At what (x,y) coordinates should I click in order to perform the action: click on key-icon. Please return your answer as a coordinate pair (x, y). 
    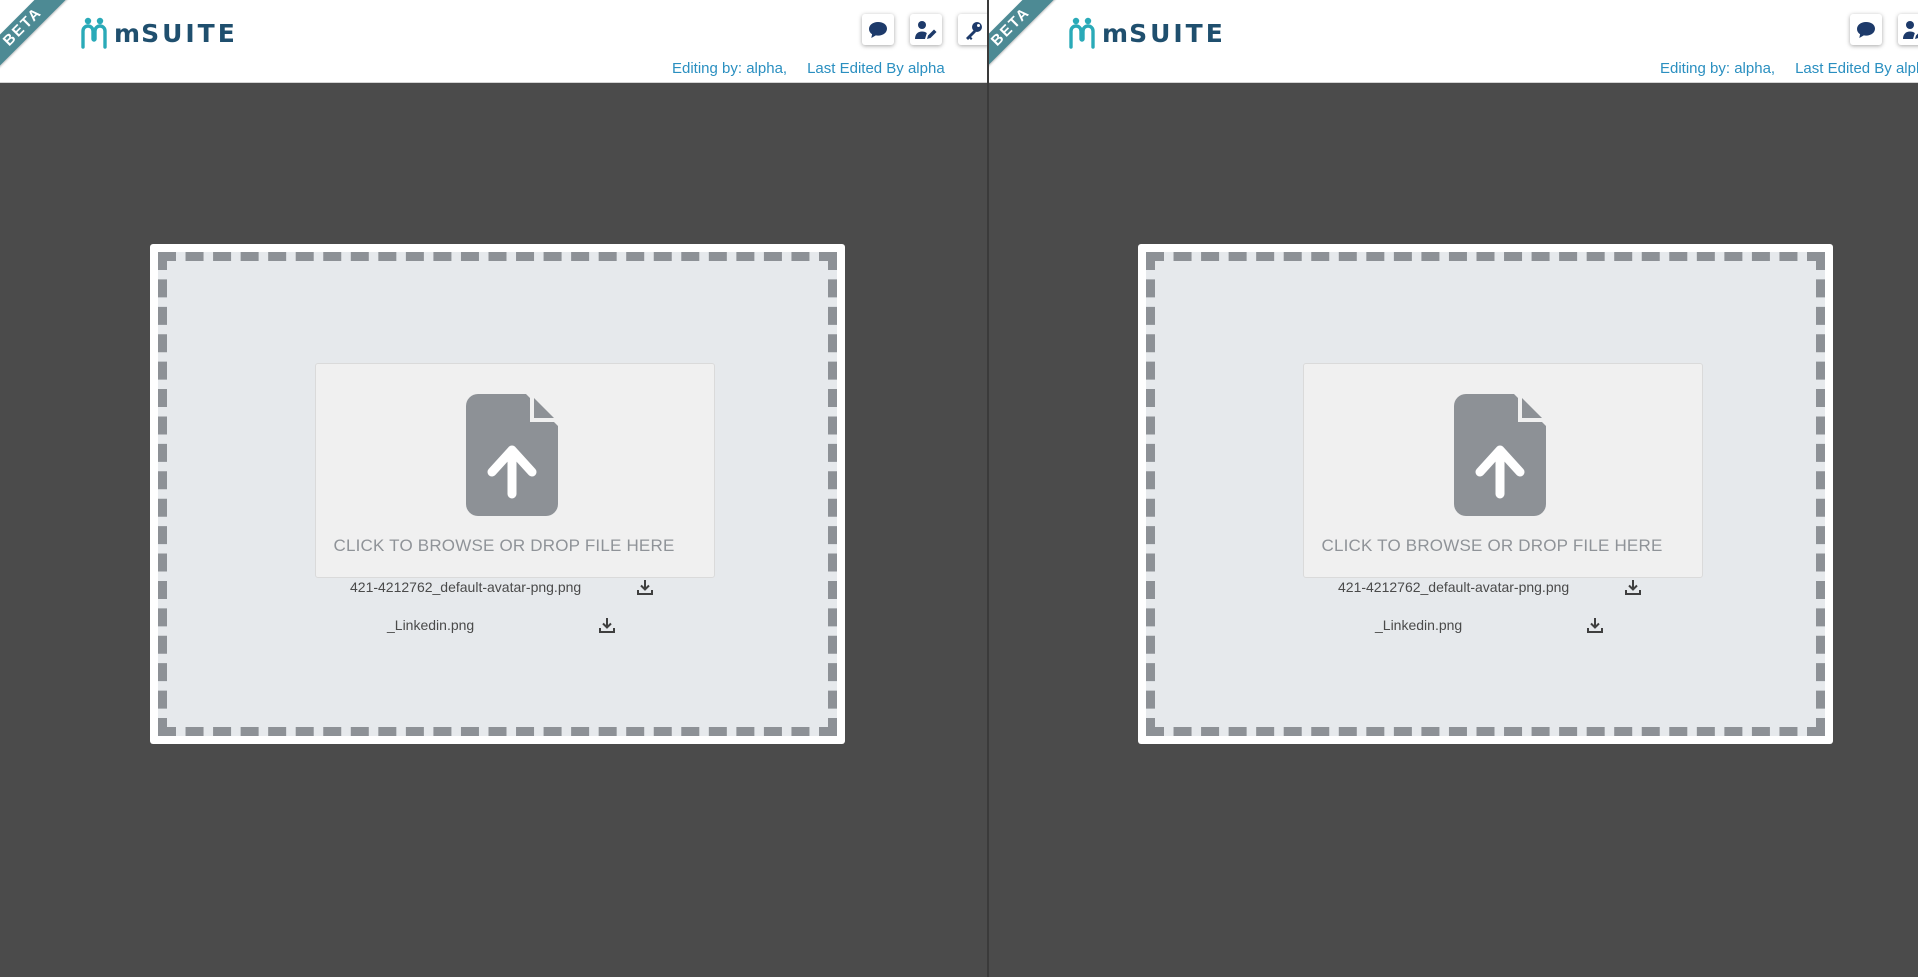
    Looking at the image, I should click on (974, 30).